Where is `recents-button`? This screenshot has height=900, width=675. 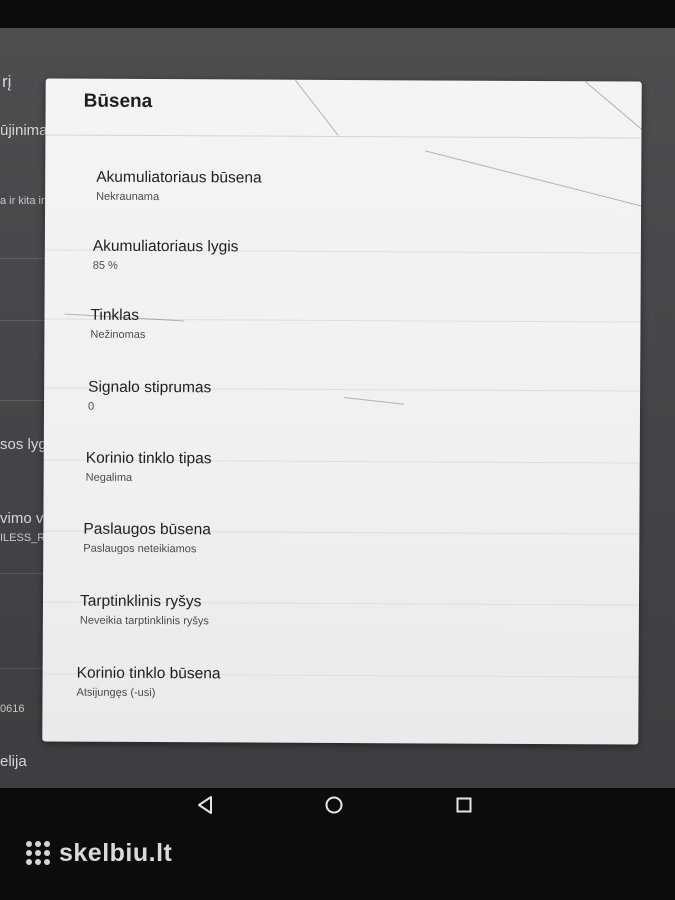
recents-button is located at coordinates (464, 805).